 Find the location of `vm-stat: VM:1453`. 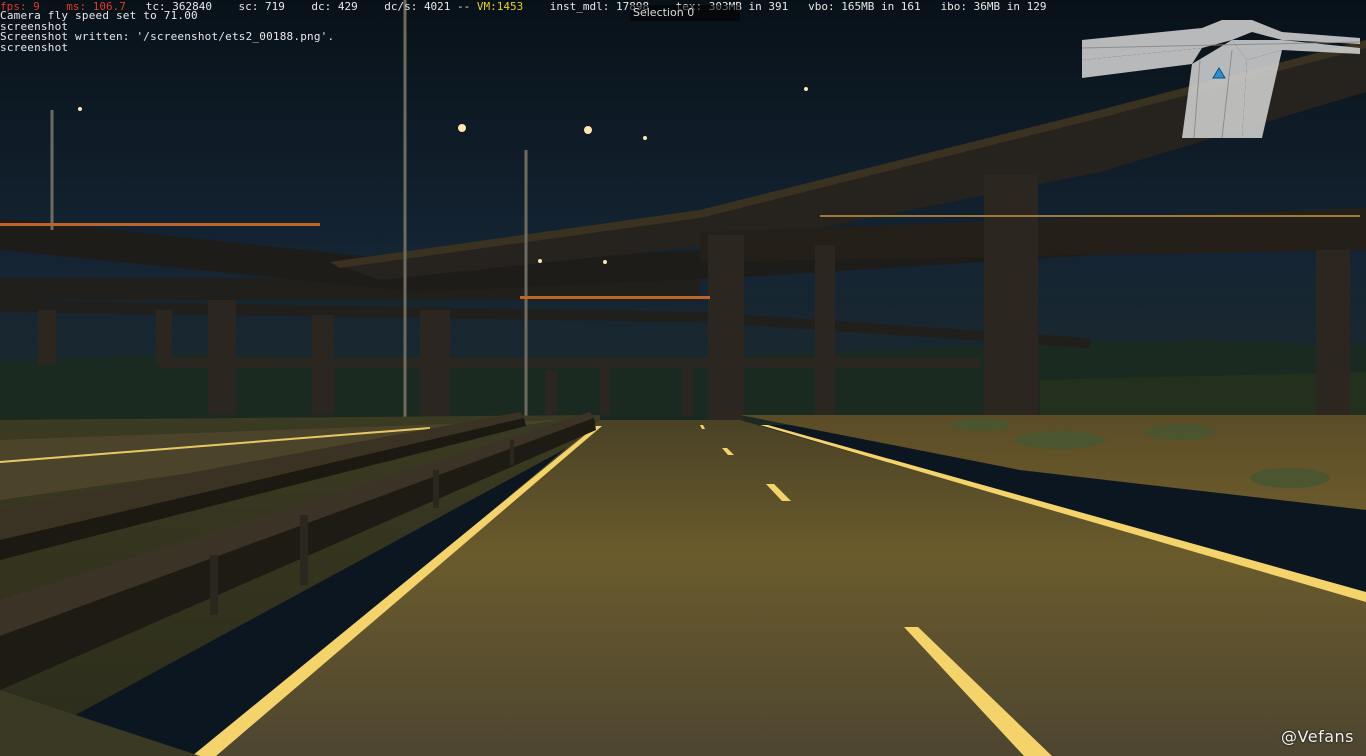

vm-stat: VM:1453 is located at coordinates (500, 6).